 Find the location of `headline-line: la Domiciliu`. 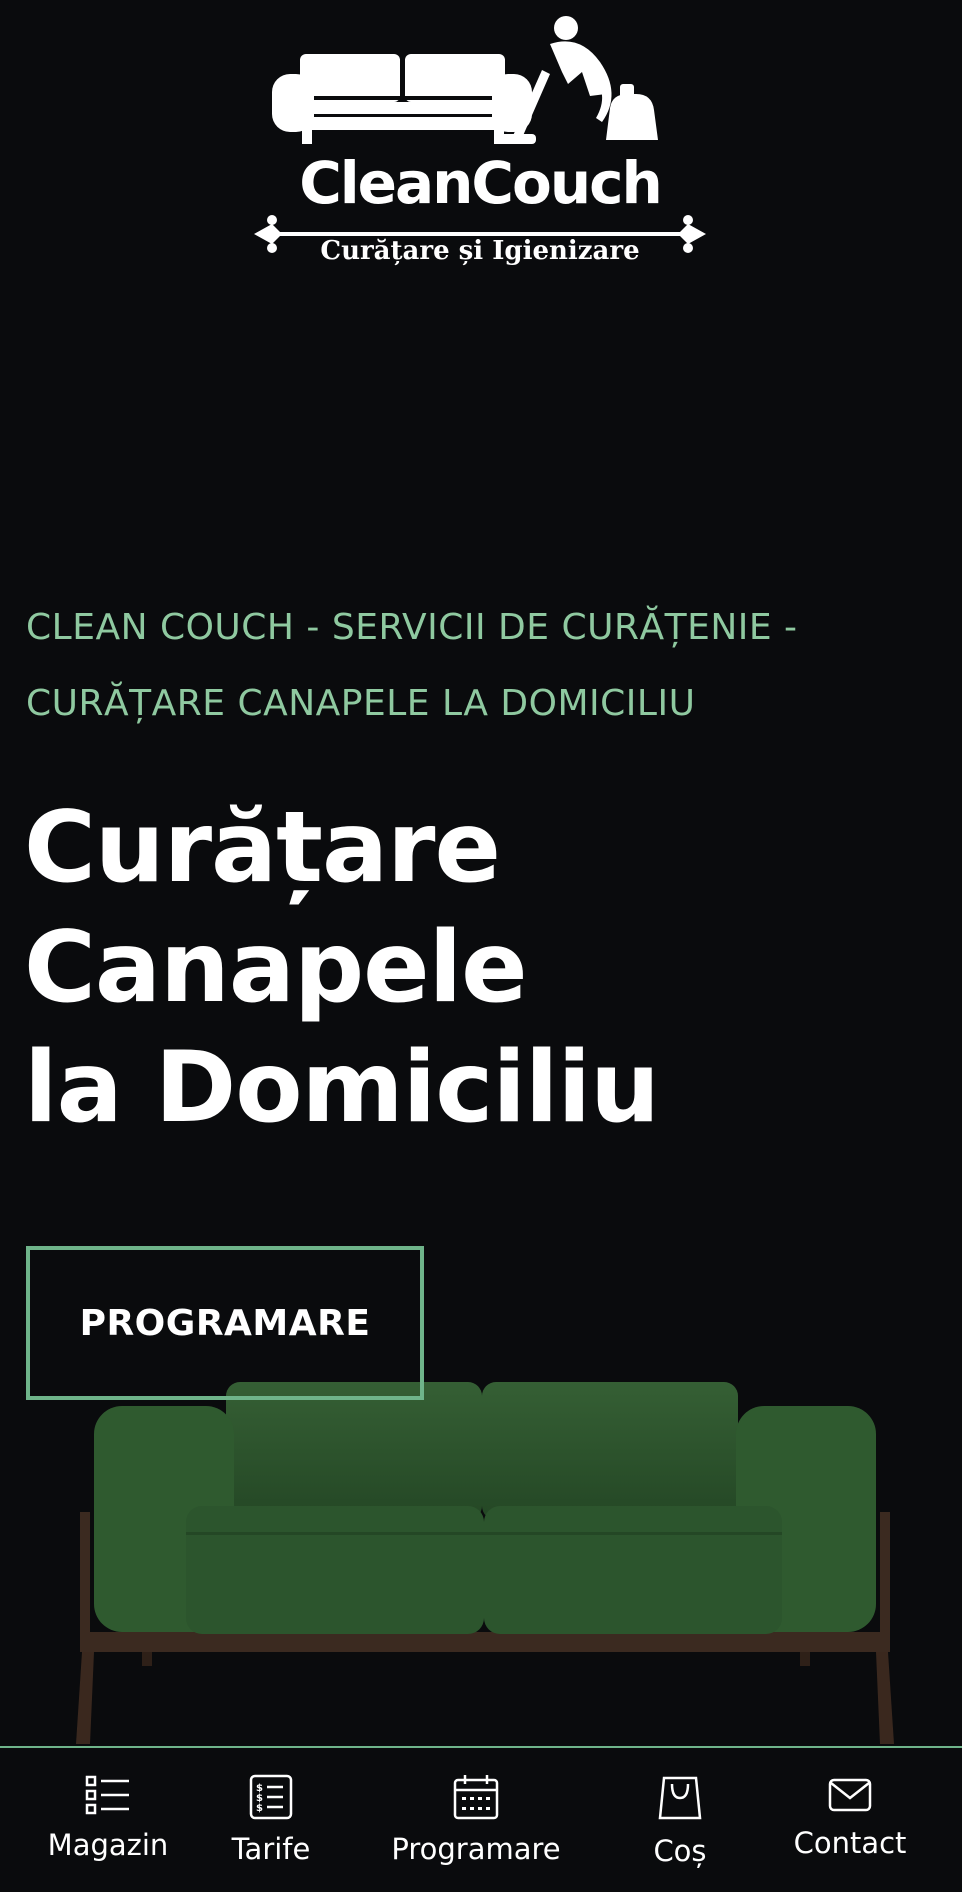

headline-line: la Domiciliu is located at coordinates (342, 1088).